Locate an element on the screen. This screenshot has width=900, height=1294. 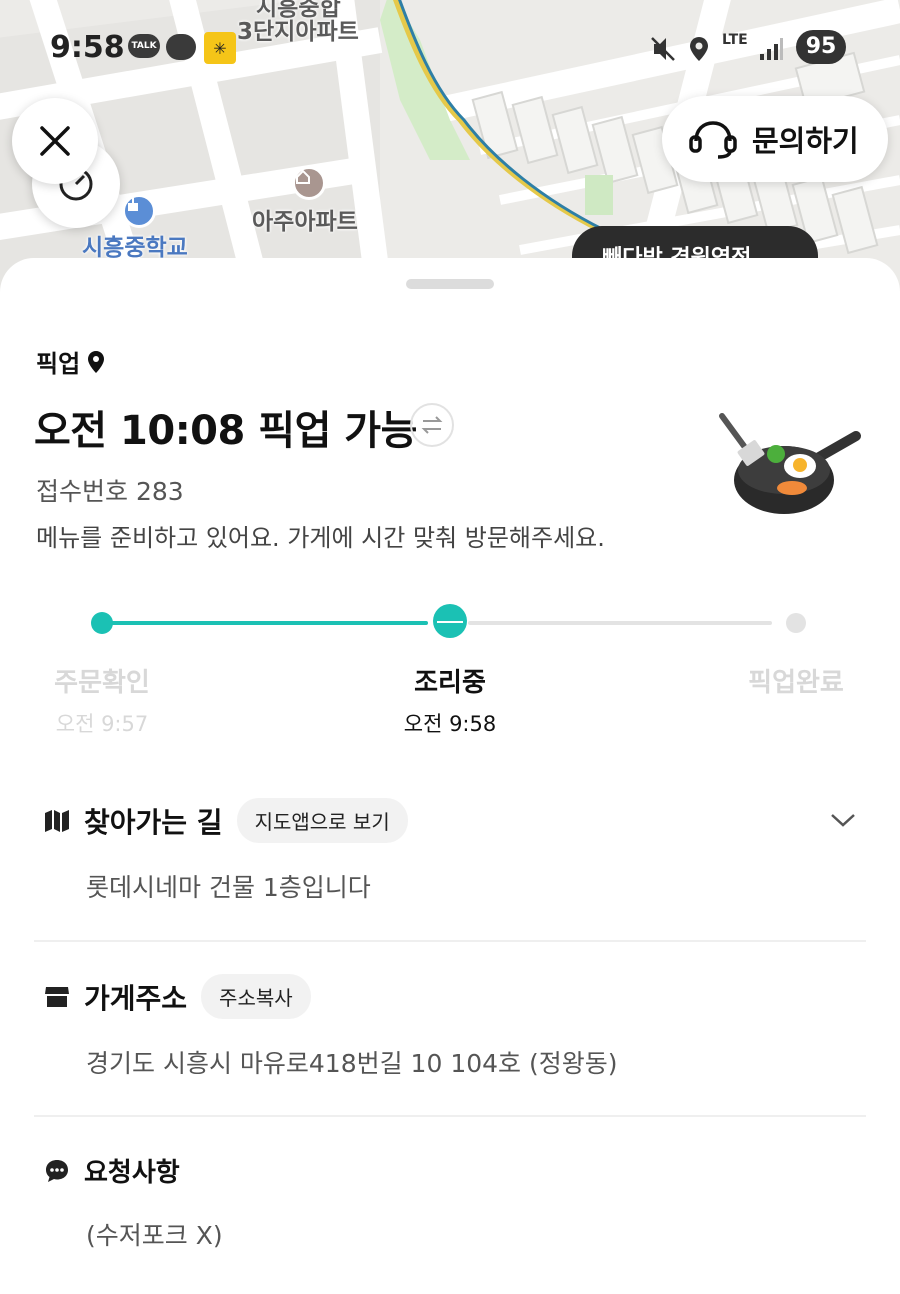
pickup-message: 메뉴를 준비하고 있어요. 가게에 시간 맞춰 방문해주세요. is located at coordinates (320, 538).